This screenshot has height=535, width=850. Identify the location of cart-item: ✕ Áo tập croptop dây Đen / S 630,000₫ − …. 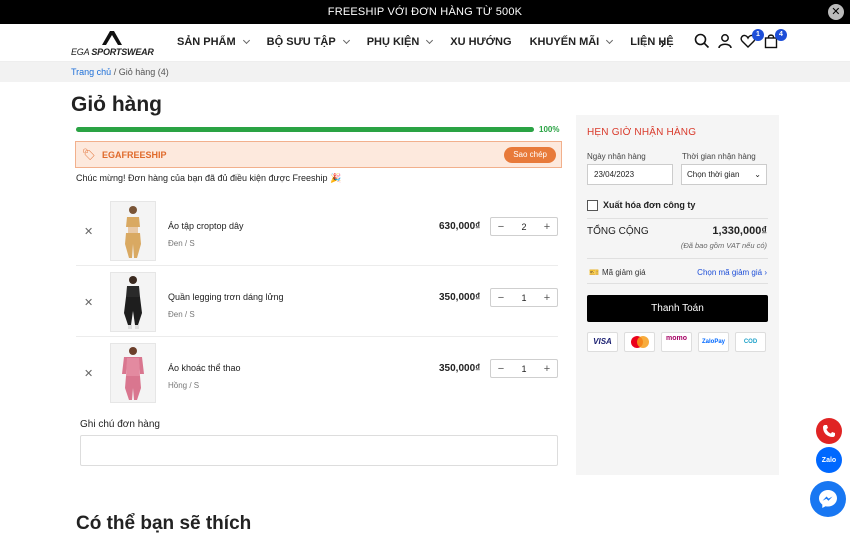
(317, 230).